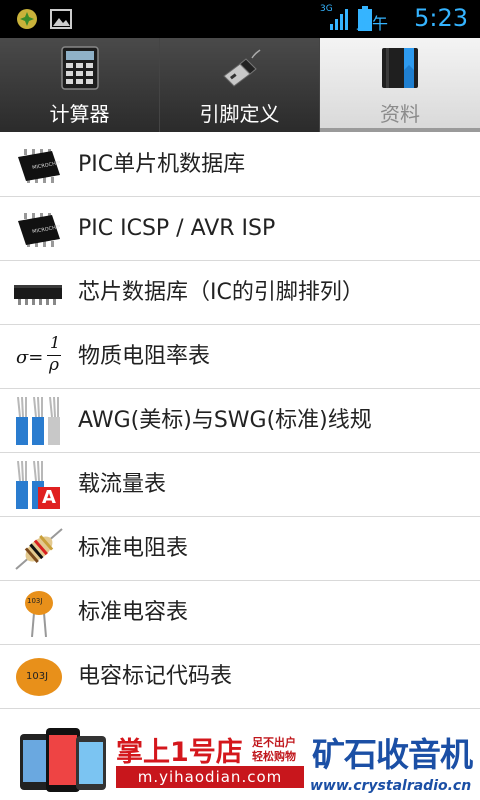 This screenshot has height=800, width=480. What do you see at coordinates (240, 19) in the screenshot?
I see `status-bar: 3G 上午 5:23` at bounding box center [240, 19].